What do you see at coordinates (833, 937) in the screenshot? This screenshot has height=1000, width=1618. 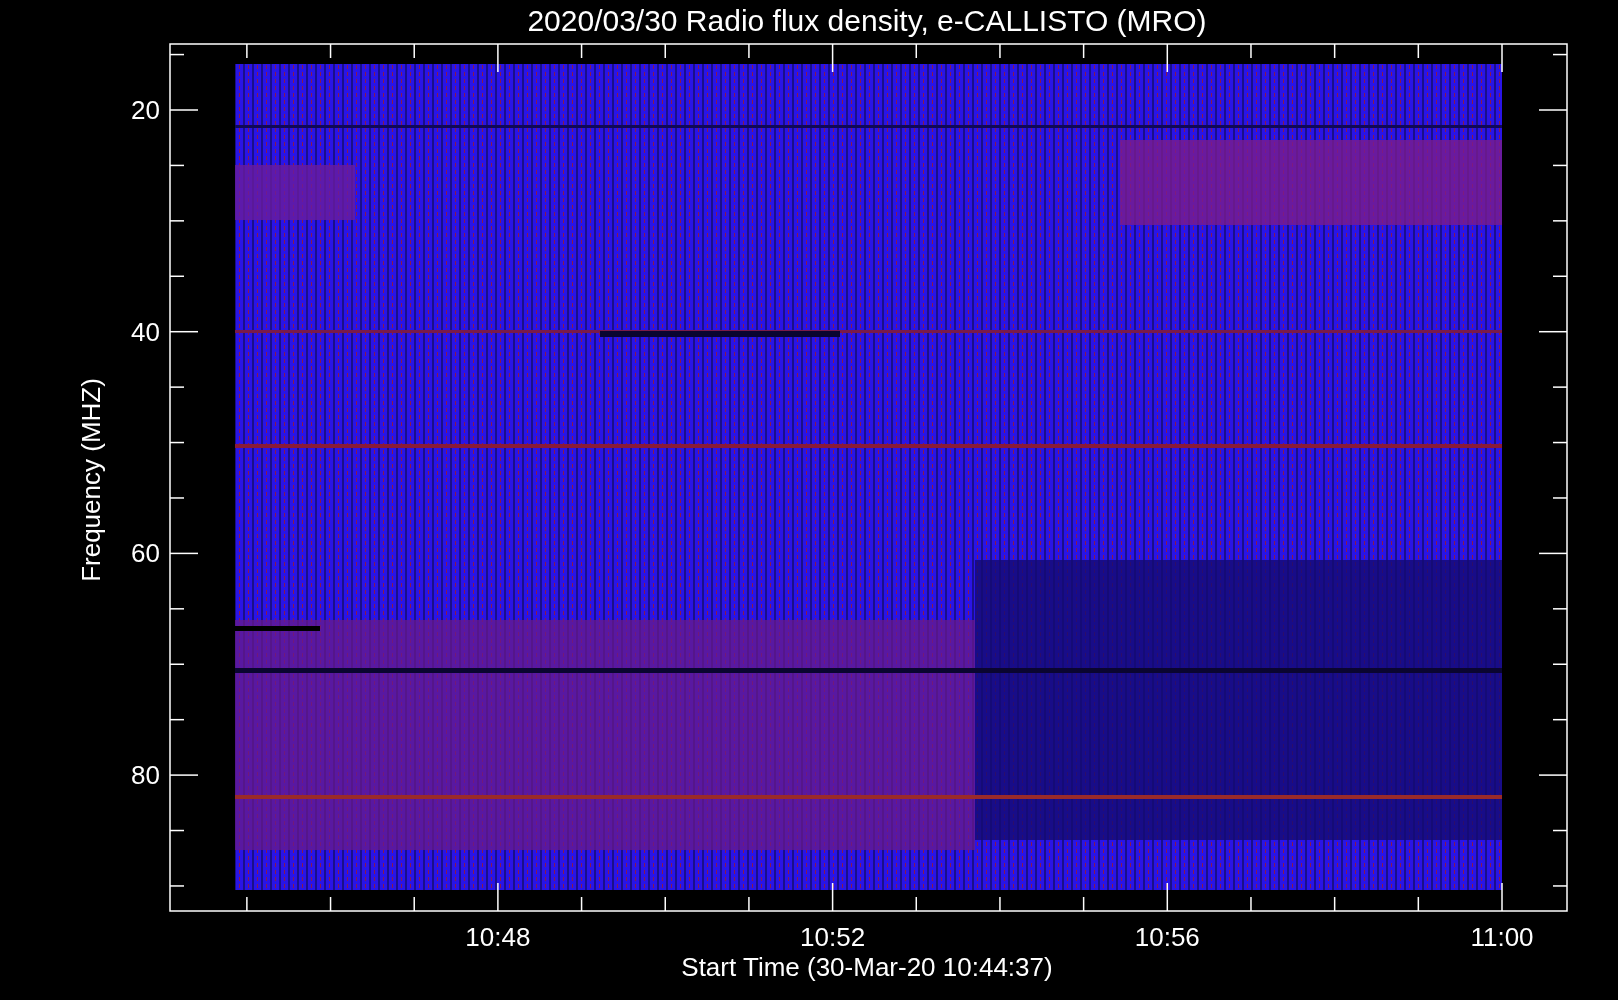 I see `axis-tick-label: 10:52` at bounding box center [833, 937].